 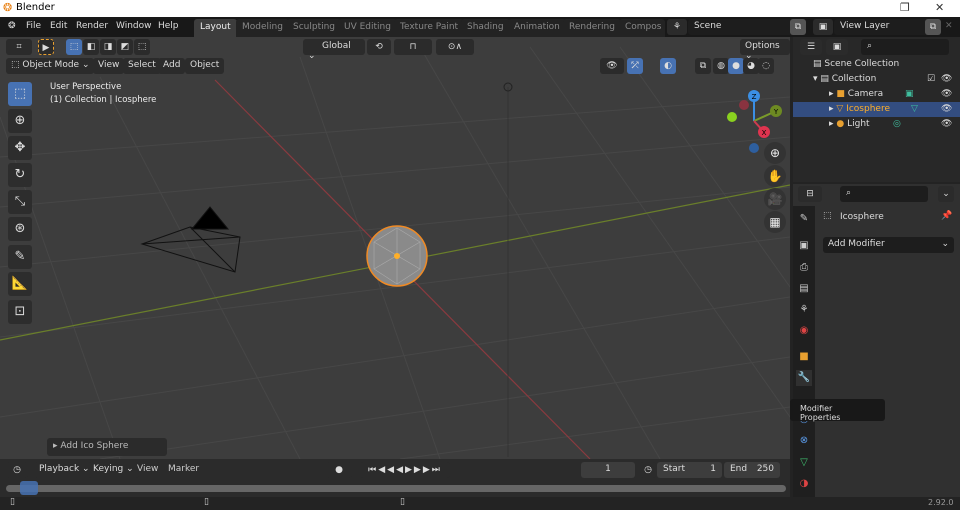 I want to click on editor-type-icon: ⌗, so click(x=19, y=47).